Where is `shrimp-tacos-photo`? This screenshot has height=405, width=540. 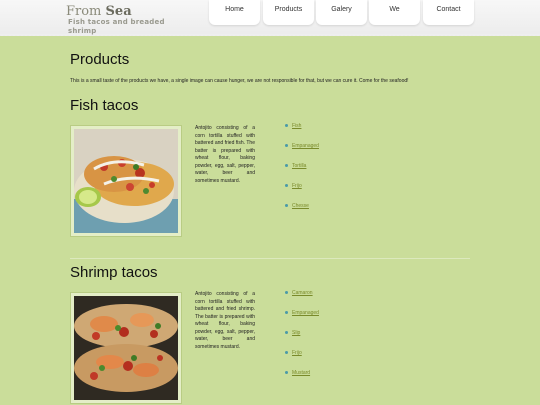
shrimp-tacos-photo is located at coordinates (126, 348).